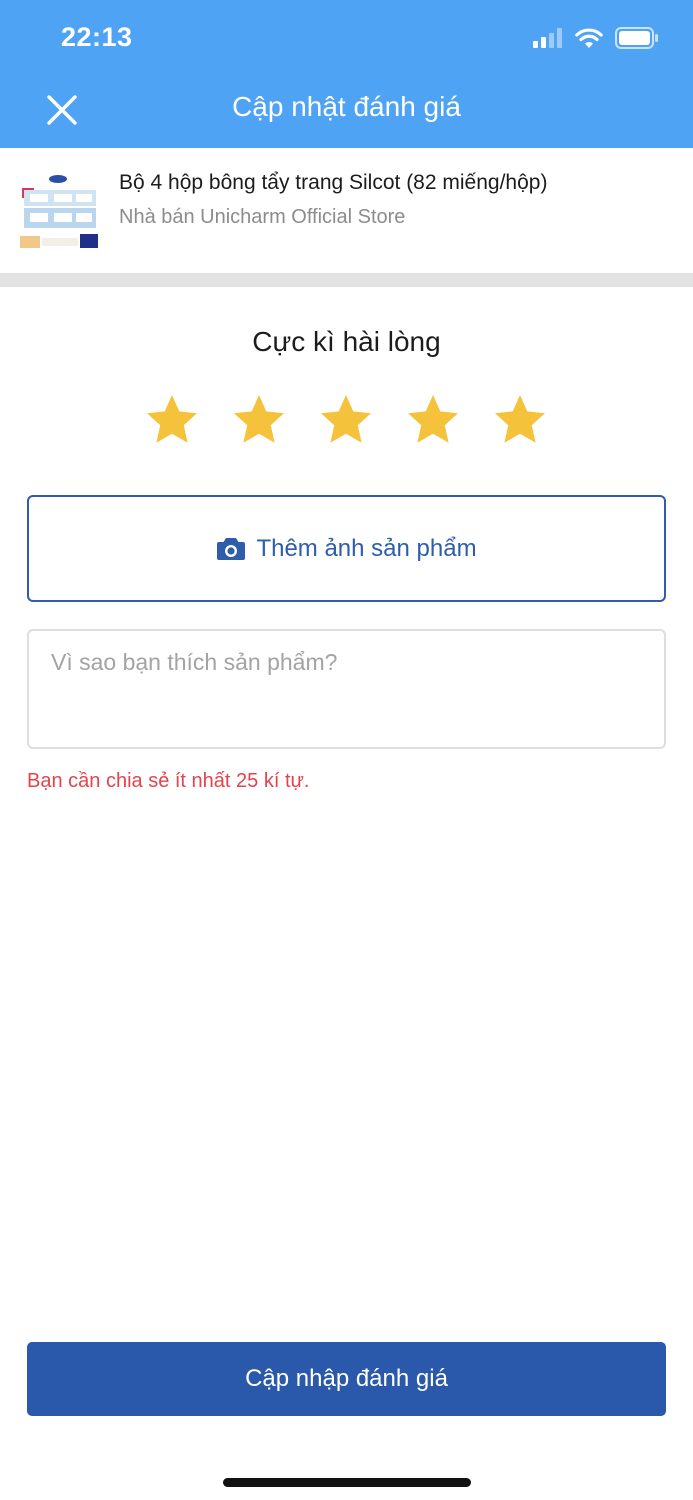 The width and height of the screenshot is (693, 1500). Describe the element at coordinates (347, 1482) in the screenshot. I see `home-indicator` at that location.